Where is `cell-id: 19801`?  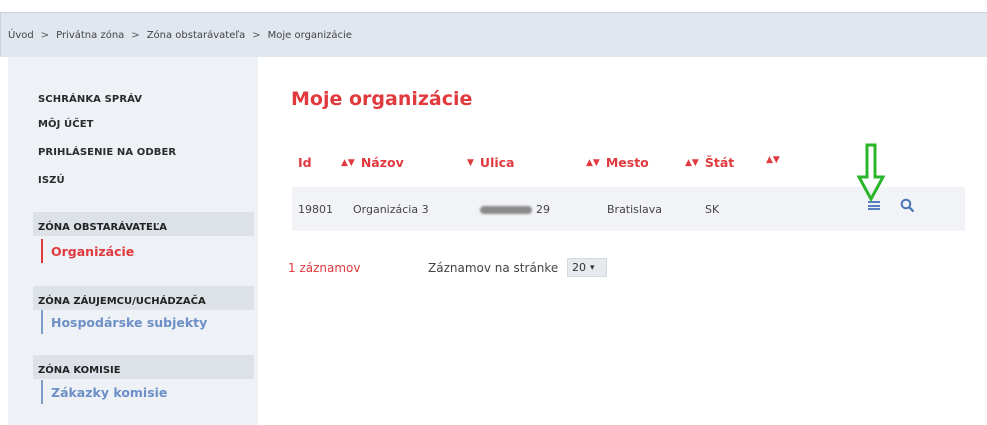 cell-id: 19801 is located at coordinates (315, 209).